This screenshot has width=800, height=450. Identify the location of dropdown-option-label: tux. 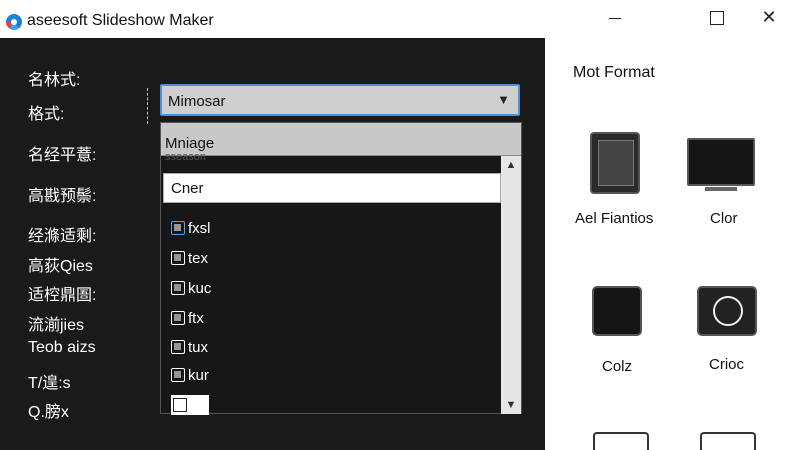
(198, 347).